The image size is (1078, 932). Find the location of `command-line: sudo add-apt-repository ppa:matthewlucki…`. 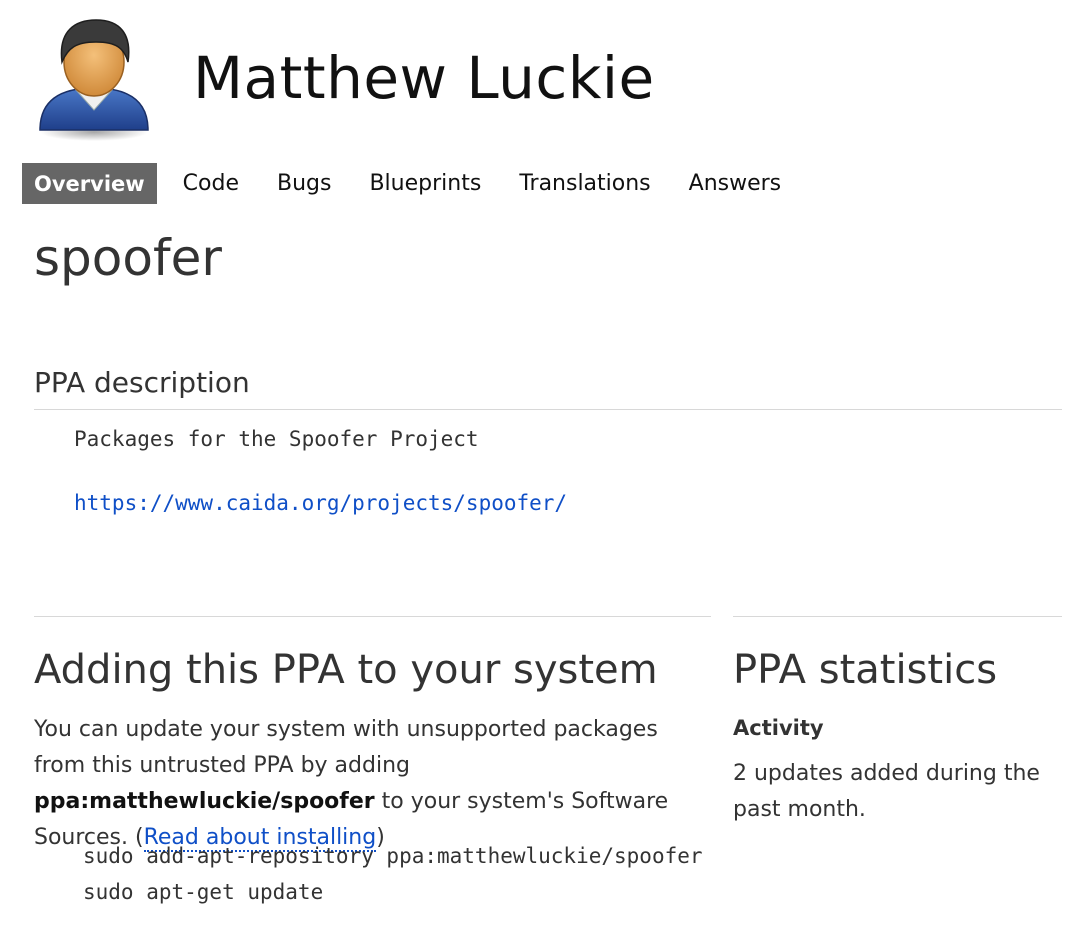

command-line: sudo add-apt-repository ppa:matthewlucki… is located at coordinates (393, 856).